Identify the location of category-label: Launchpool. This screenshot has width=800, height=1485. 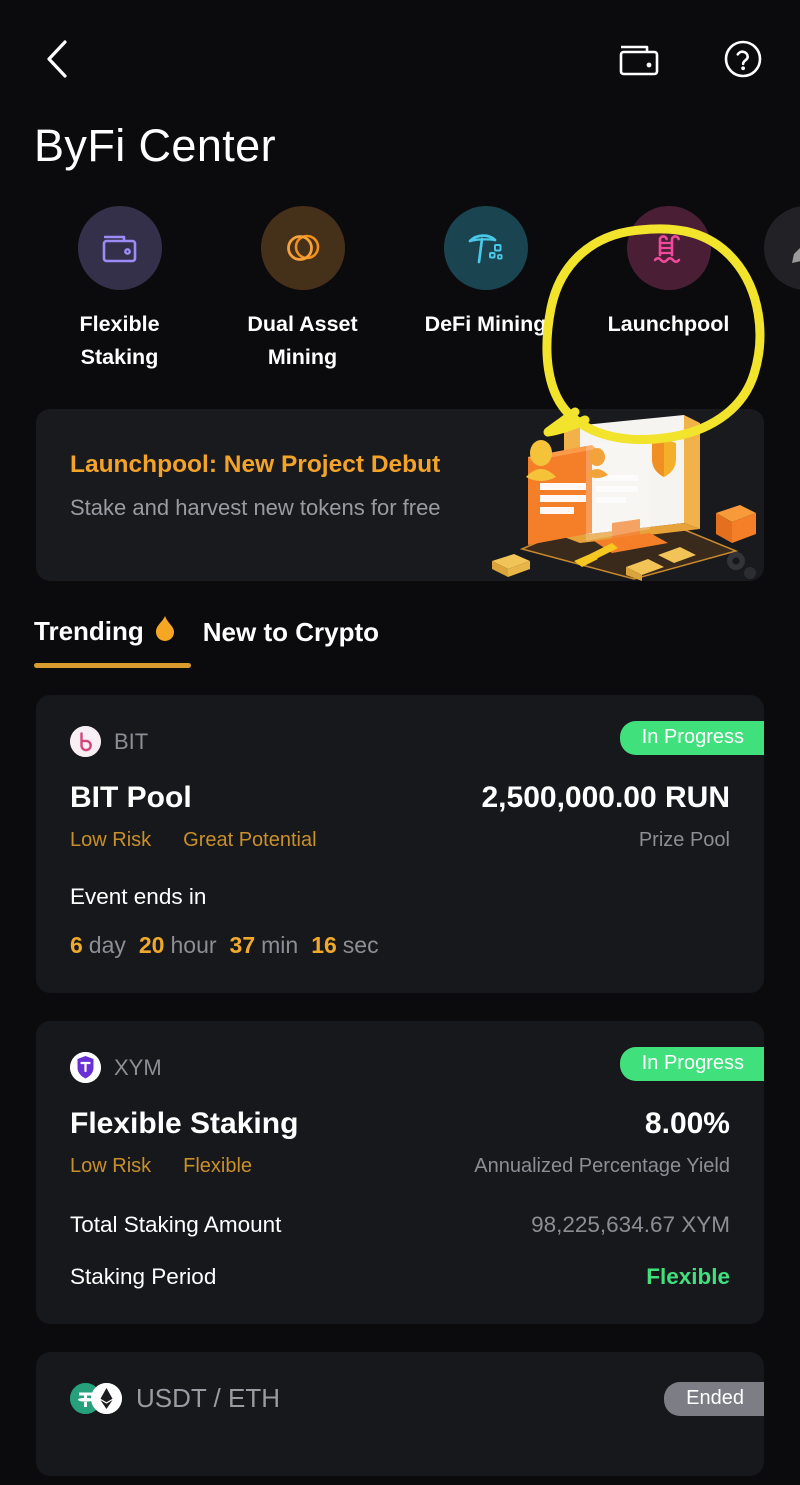
(668, 324).